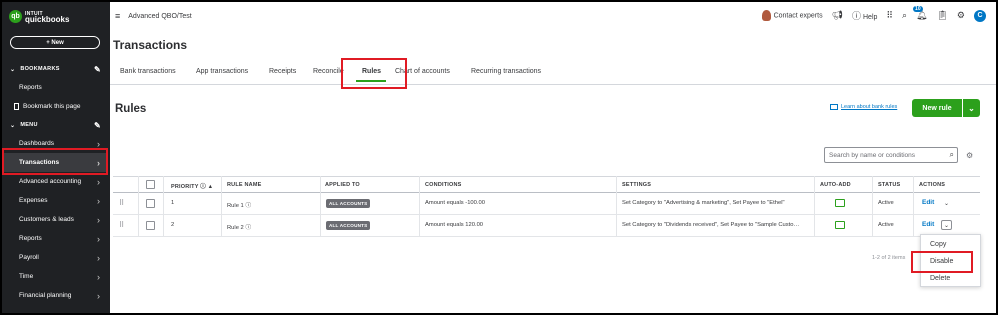  Describe the element at coordinates (55, 42) in the screenshot. I see `new-button: + New` at that location.